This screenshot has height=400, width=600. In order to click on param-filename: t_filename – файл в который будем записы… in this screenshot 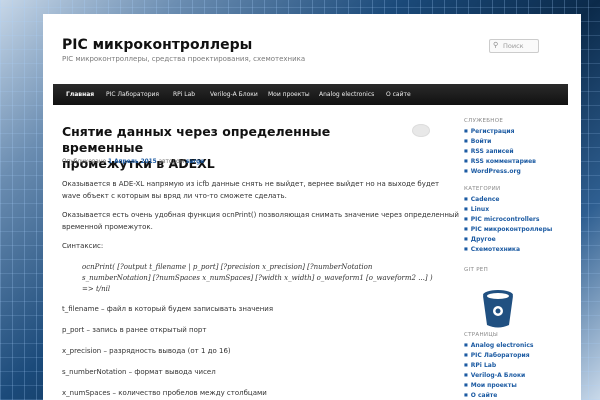, I will do `click(168, 309)`.